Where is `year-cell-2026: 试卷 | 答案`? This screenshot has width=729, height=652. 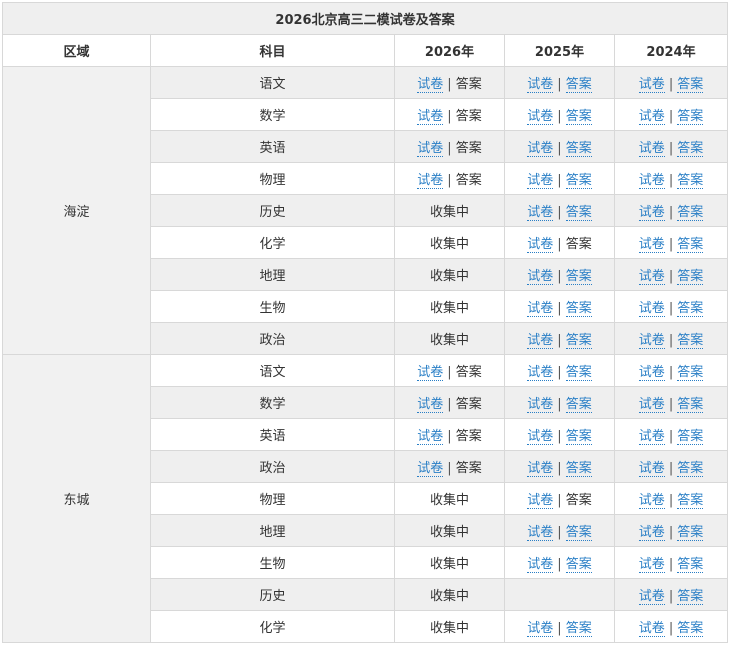
year-cell-2026: 试卷 | 答案 is located at coordinates (449, 82).